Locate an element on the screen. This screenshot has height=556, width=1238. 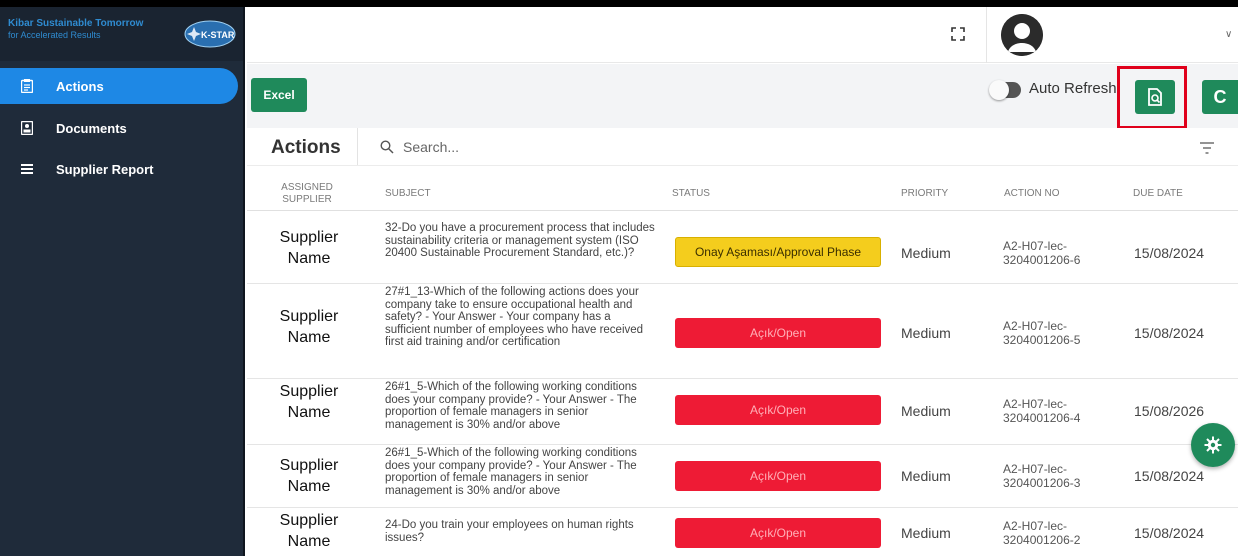
sidebar-item-documents: Documents is located at coordinates (63, 128).